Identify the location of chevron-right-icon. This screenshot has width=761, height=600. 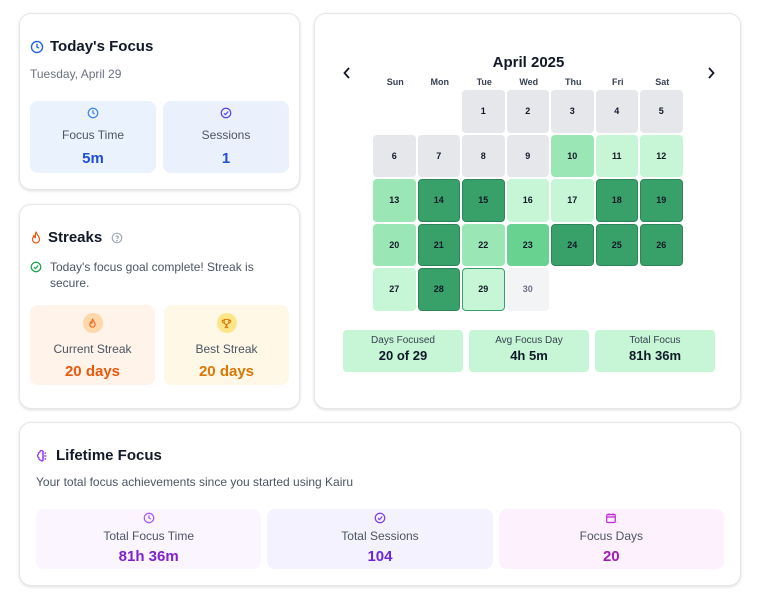
(711, 73).